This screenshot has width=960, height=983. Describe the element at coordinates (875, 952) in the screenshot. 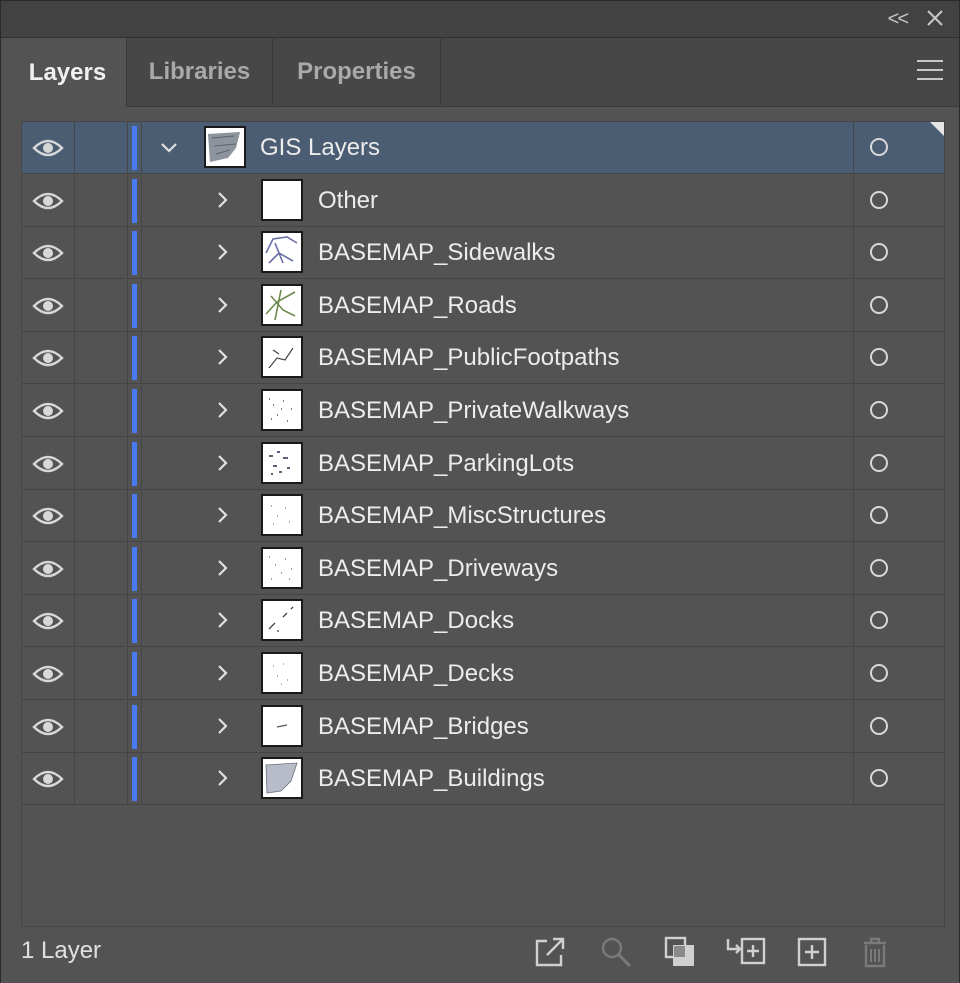

I see `delete-icon` at that location.